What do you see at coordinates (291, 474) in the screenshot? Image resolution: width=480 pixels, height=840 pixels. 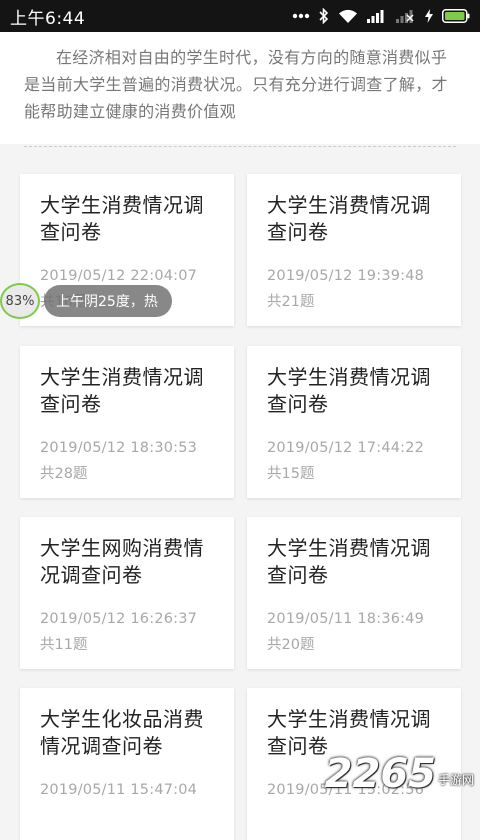 I see `survey-question-count: 共15题` at bounding box center [291, 474].